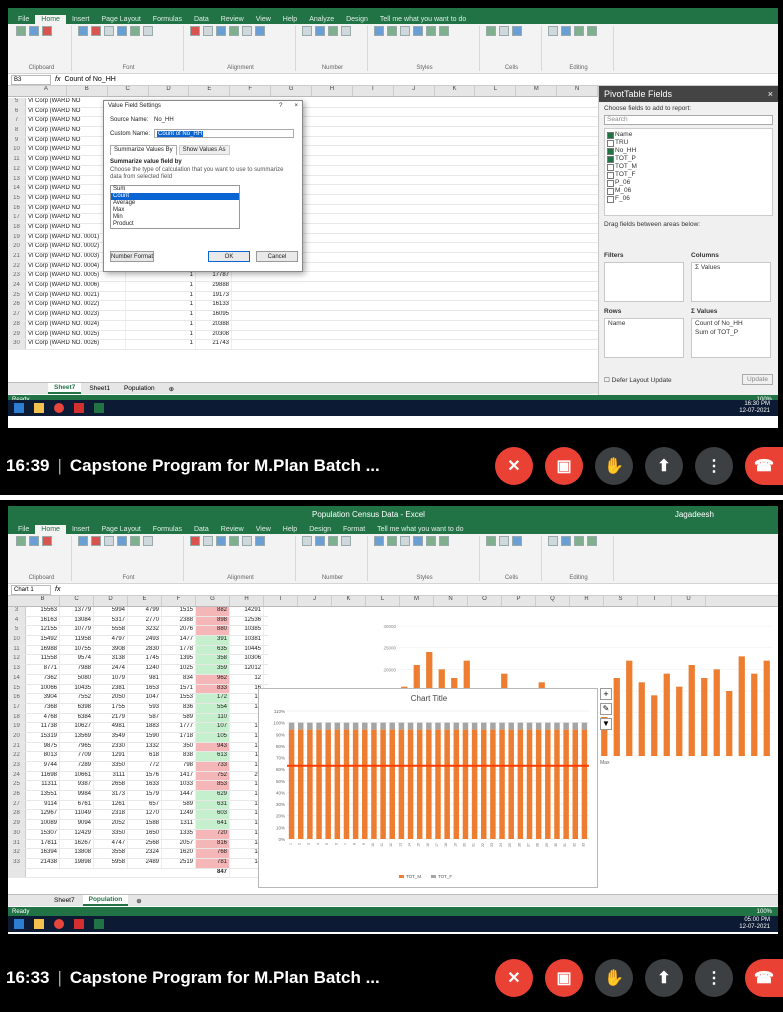 Image resolution: width=783 pixels, height=1012 pixels. Describe the element at coordinates (214, 315) in the screenshot. I see `cell-sum: 16095` at that location.